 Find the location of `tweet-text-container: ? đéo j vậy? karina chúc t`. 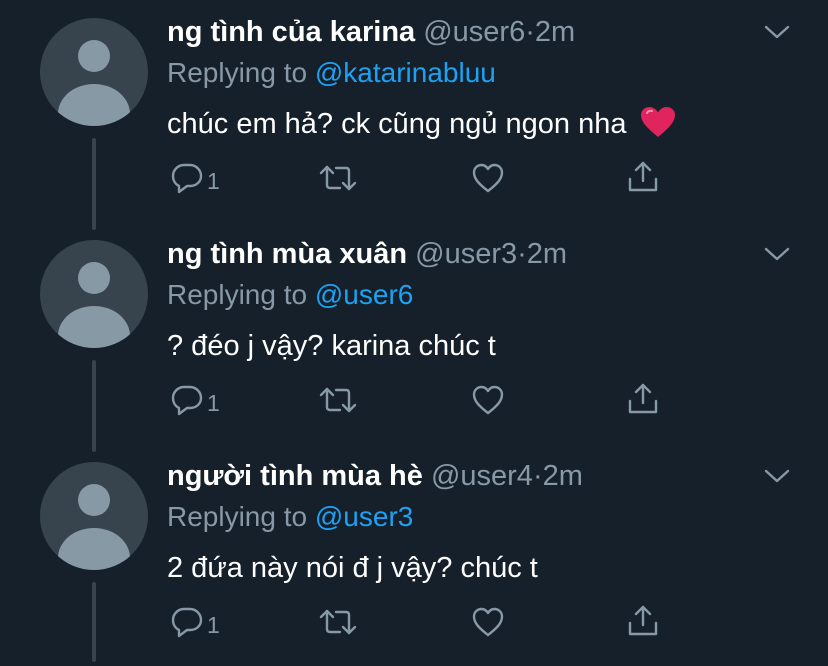

tweet-text-container: ? đéo j vậy? karina chúc t is located at coordinates (331, 346).